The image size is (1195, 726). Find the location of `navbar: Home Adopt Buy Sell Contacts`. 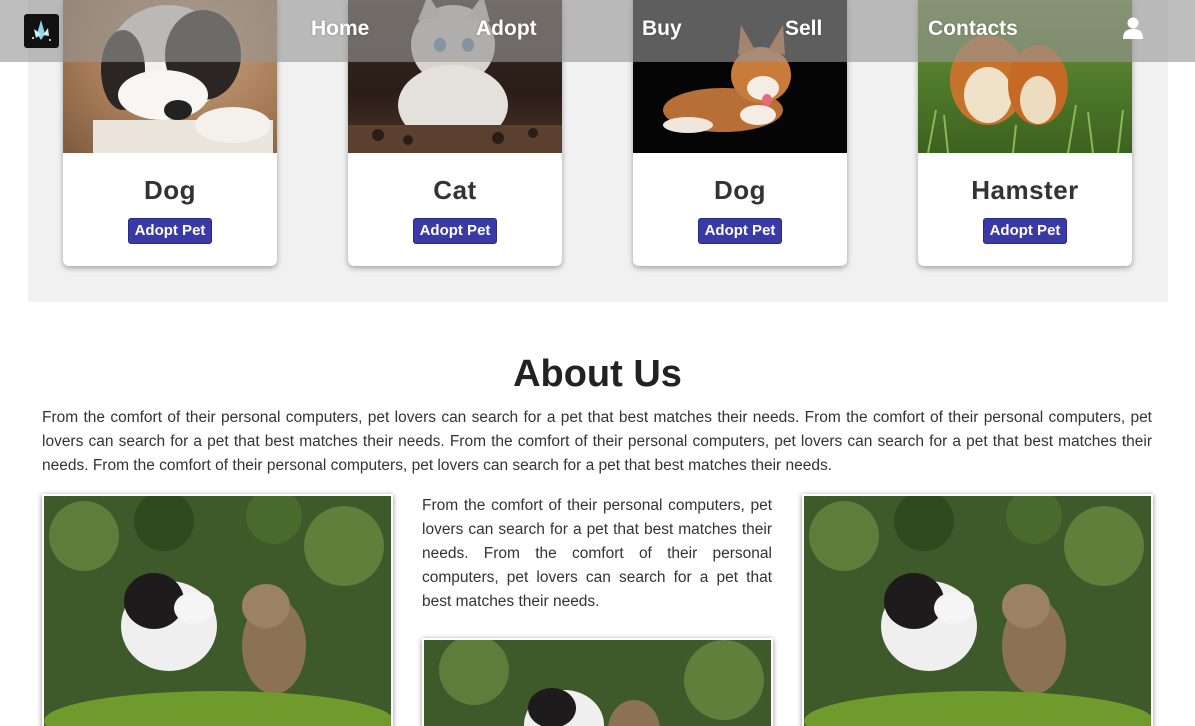

navbar: Home Adopt Buy Sell Contacts is located at coordinates (597, 31).